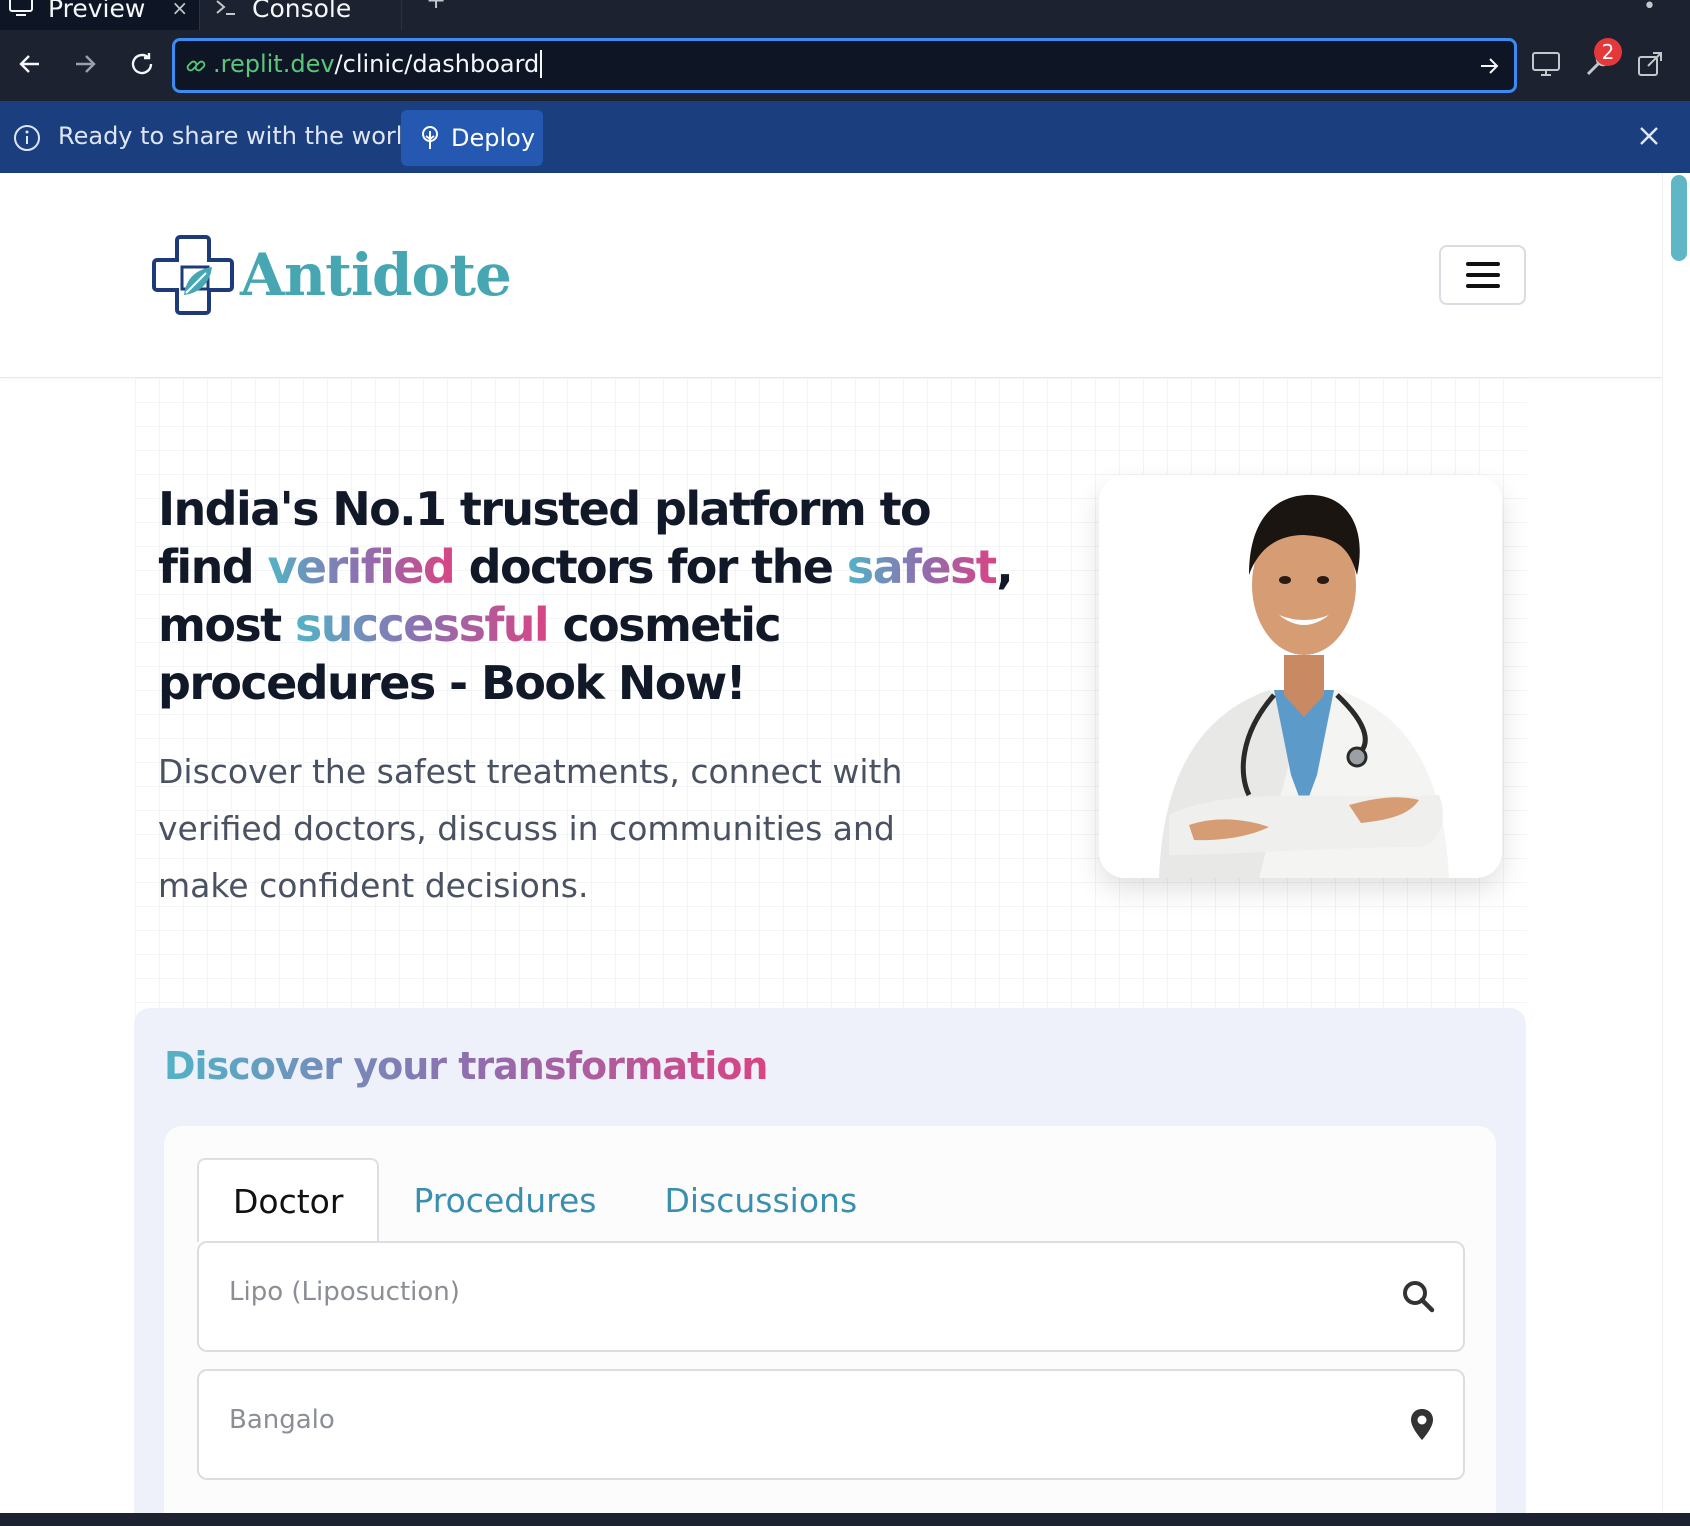 The image size is (1690, 1526). What do you see at coordinates (430, 138) in the screenshot?
I see `deploy-icon` at bounding box center [430, 138].